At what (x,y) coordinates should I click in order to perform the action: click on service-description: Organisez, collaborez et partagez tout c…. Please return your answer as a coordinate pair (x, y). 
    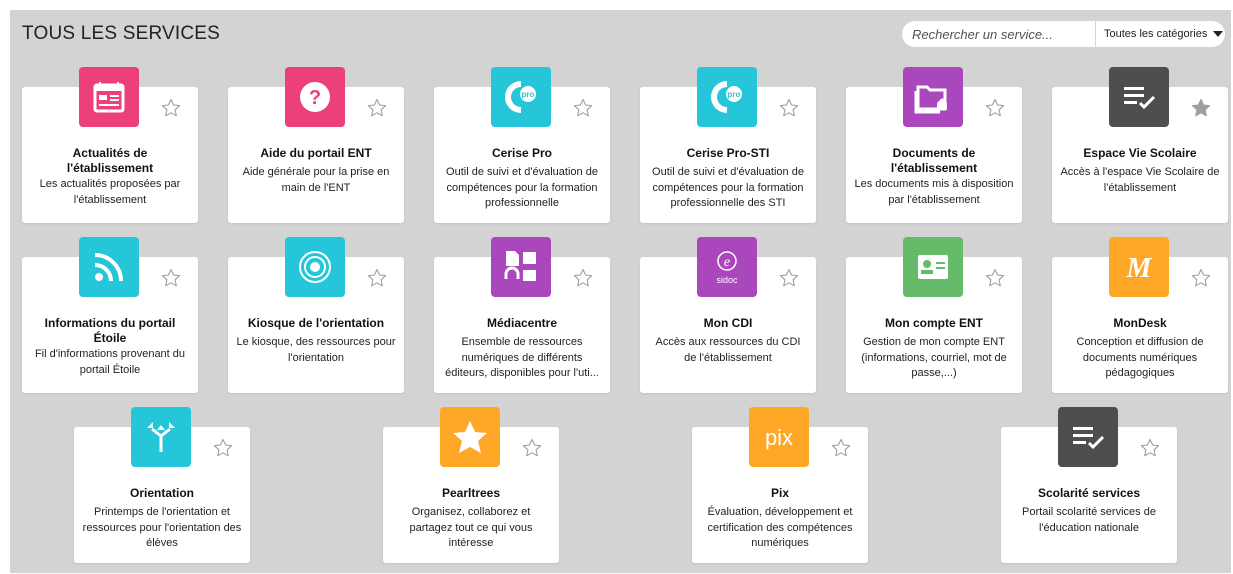
    Looking at the image, I should click on (471, 527).